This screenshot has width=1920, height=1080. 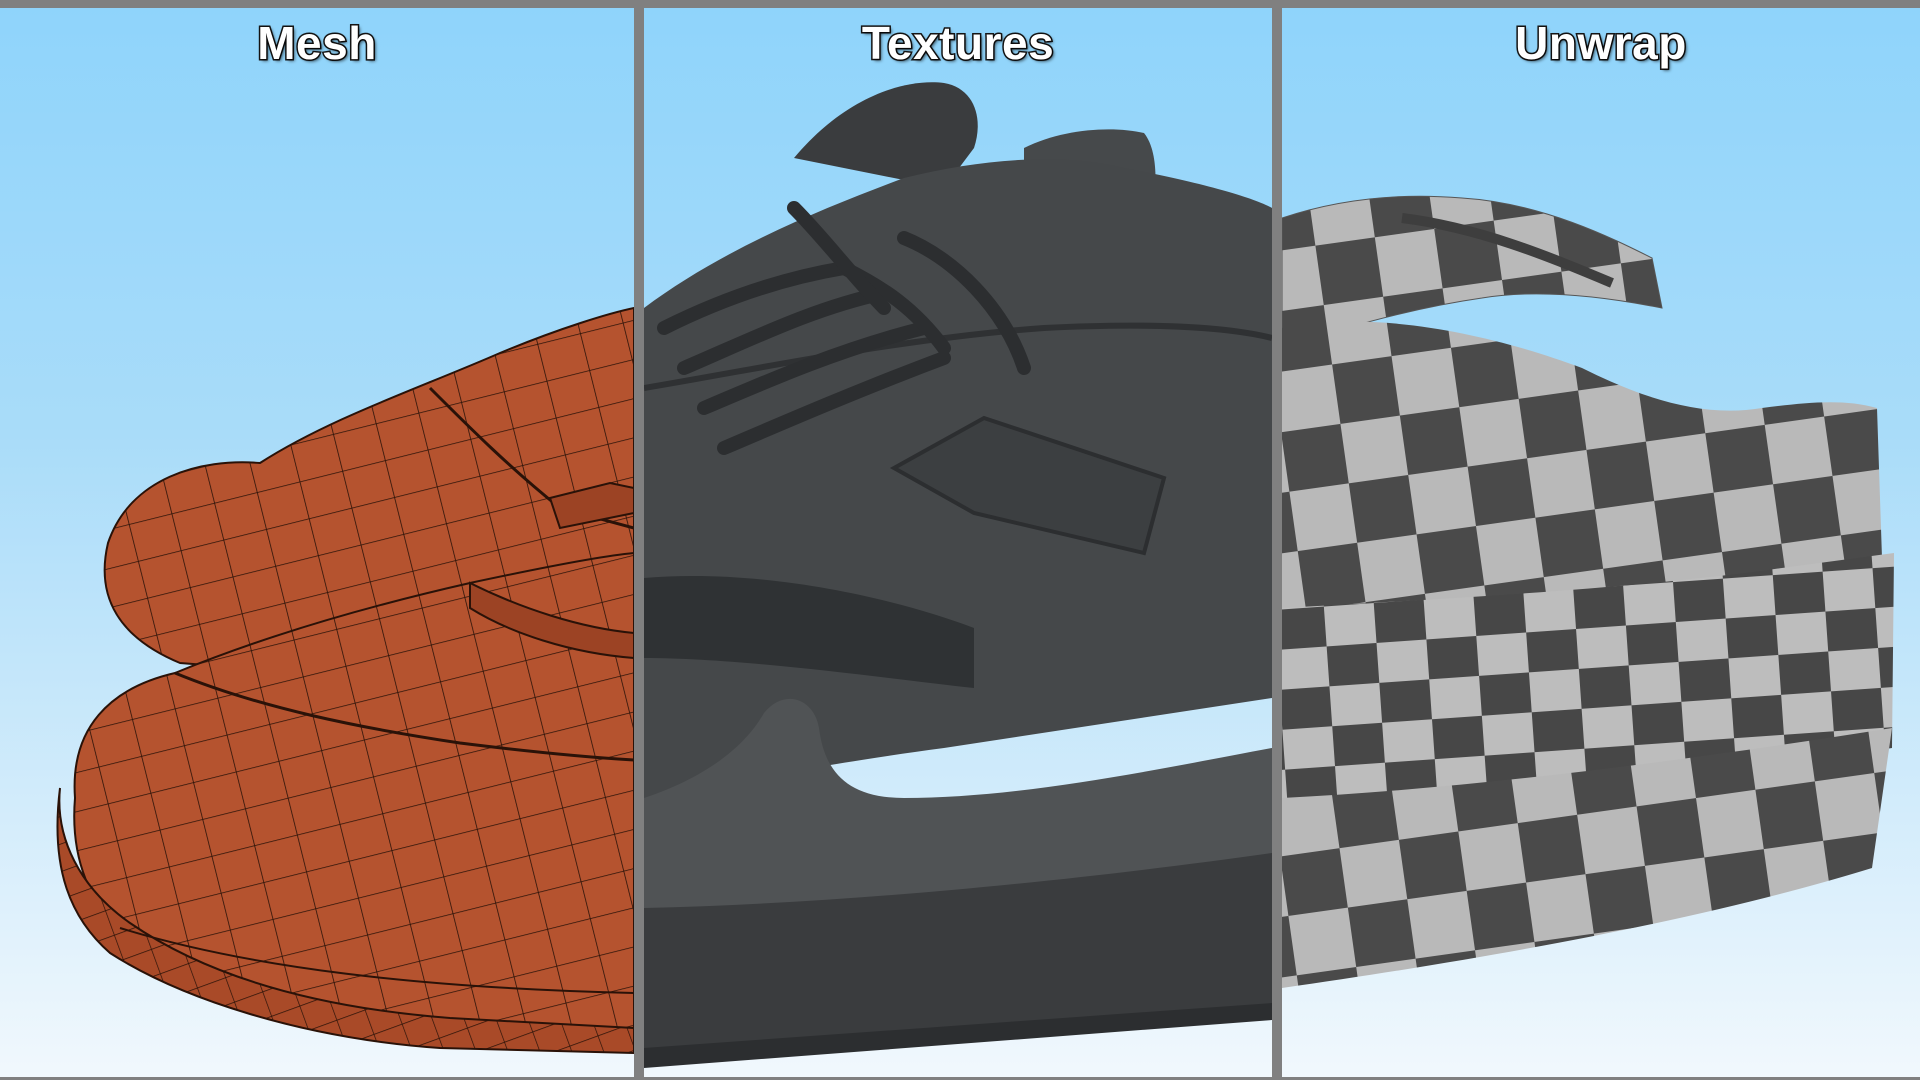 I want to click on divider-right, so click(x=1277, y=542).